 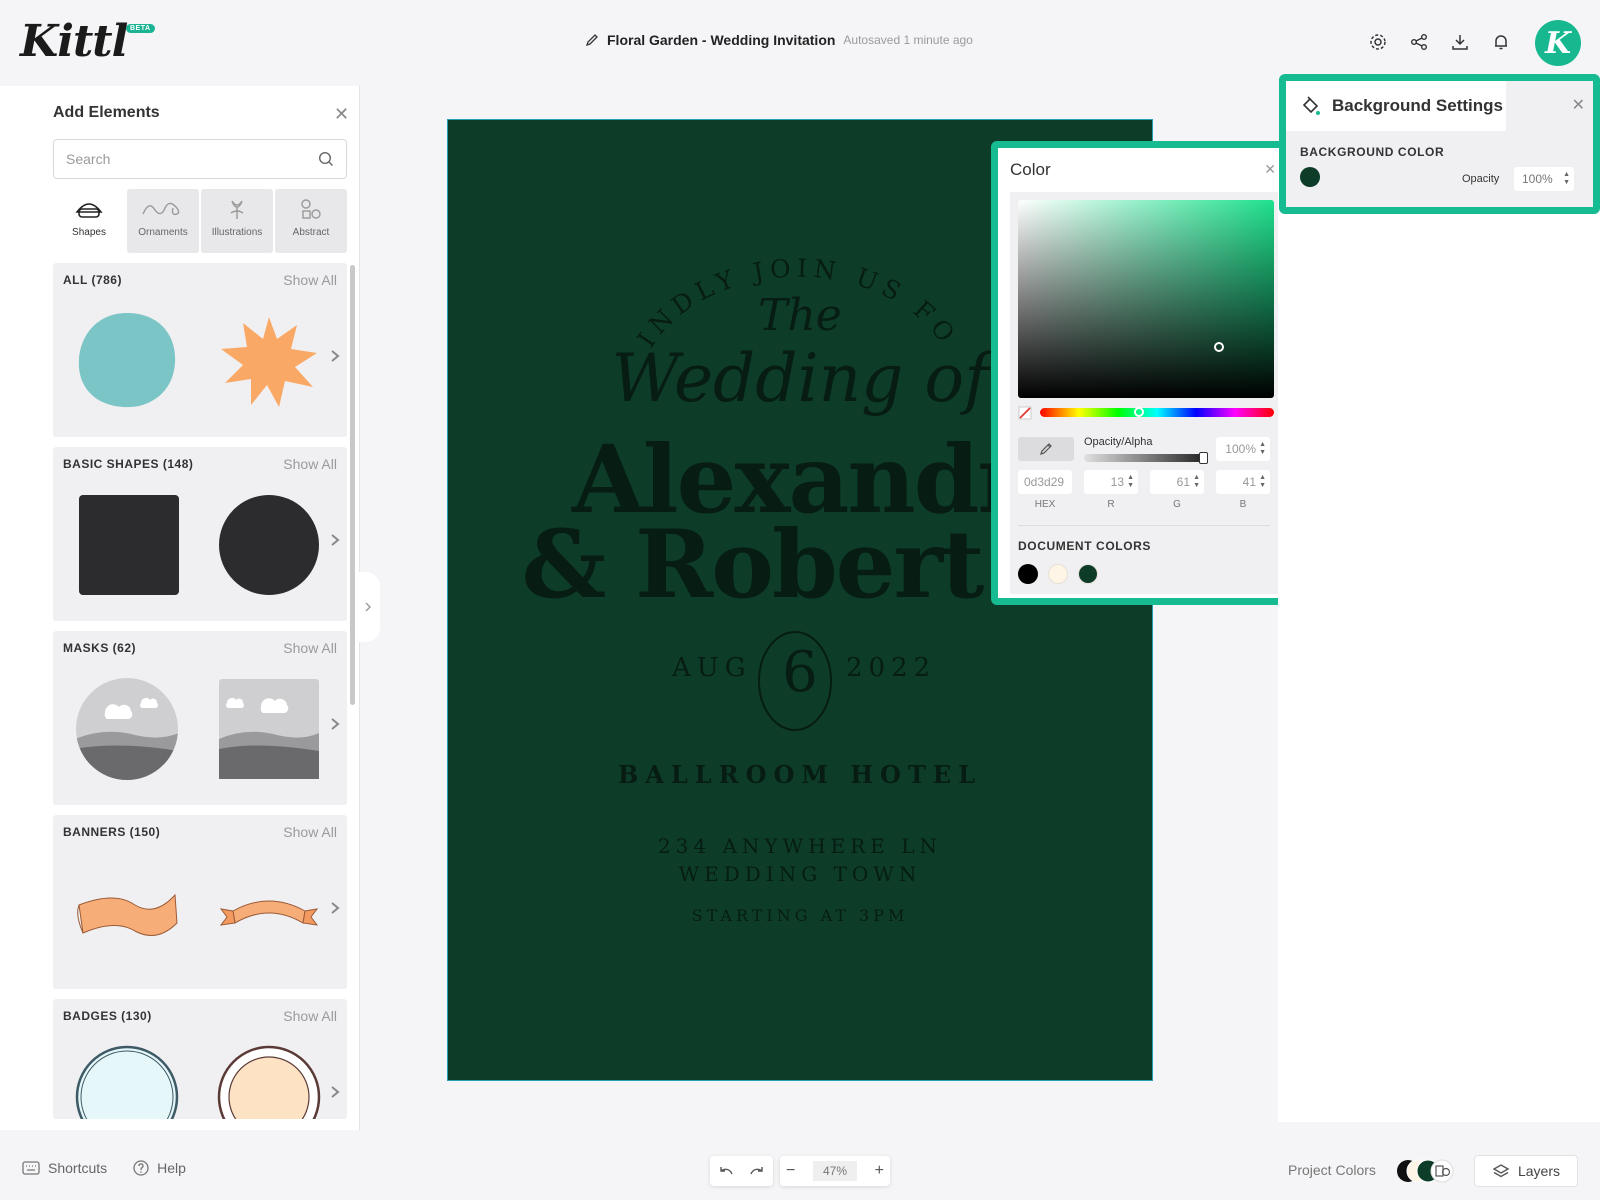 What do you see at coordinates (1157, 412) in the screenshot?
I see `hue-slider` at bounding box center [1157, 412].